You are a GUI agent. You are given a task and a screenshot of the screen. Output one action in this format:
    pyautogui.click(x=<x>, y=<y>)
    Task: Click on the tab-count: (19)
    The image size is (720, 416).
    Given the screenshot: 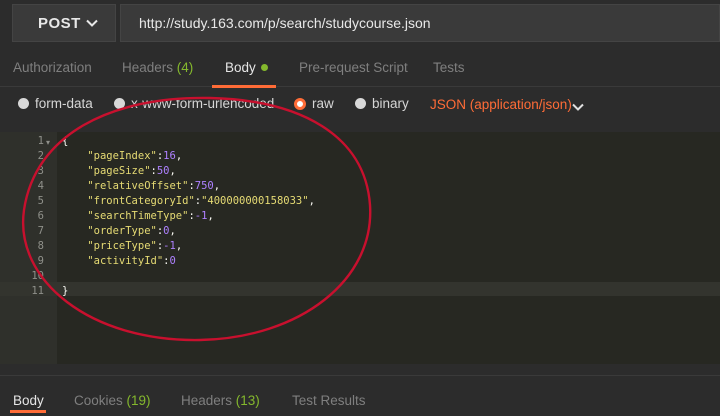 What is the action you would take?
    pyautogui.click(x=138, y=400)
    